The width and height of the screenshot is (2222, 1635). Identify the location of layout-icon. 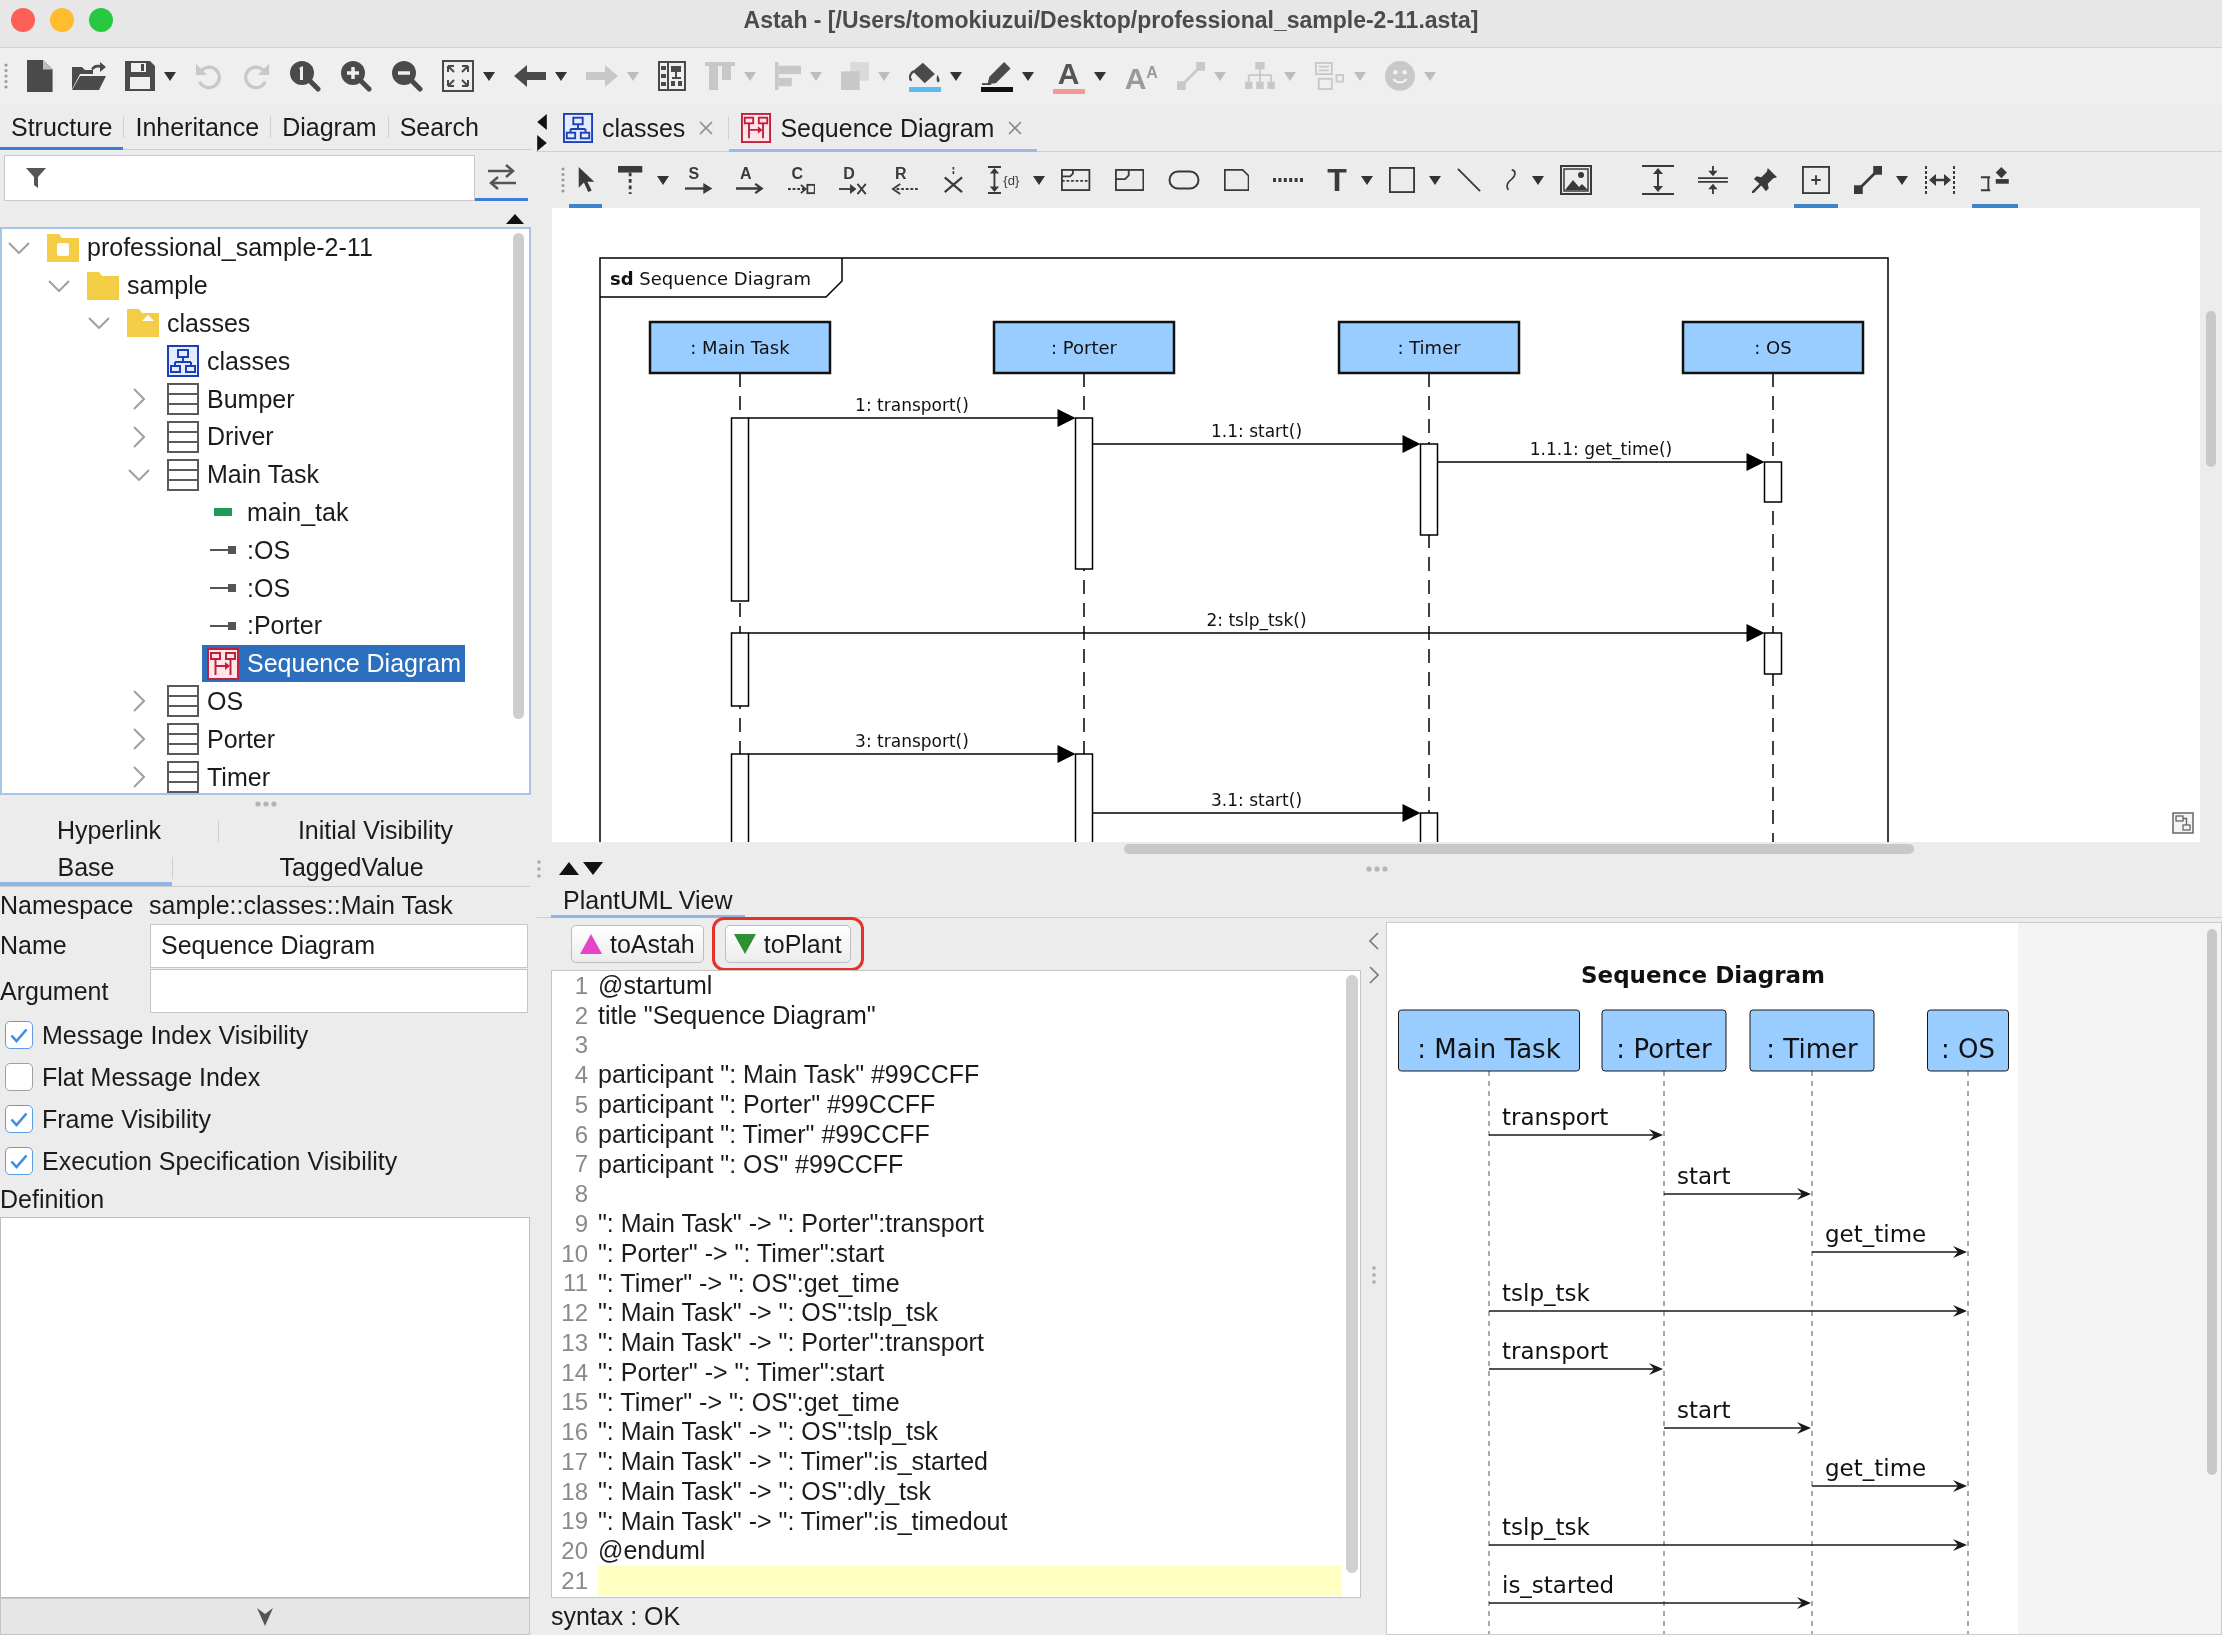
(671, 76).